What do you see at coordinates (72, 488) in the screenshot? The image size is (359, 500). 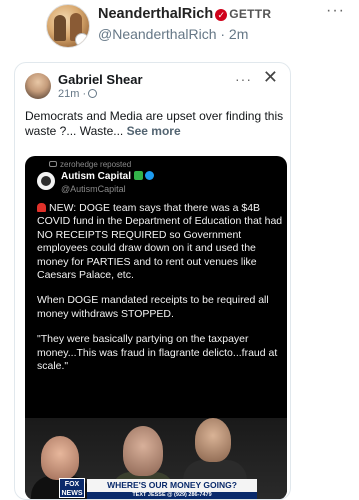 I see `news-logo: FOX NEWS` at bounding box center [72, 488].